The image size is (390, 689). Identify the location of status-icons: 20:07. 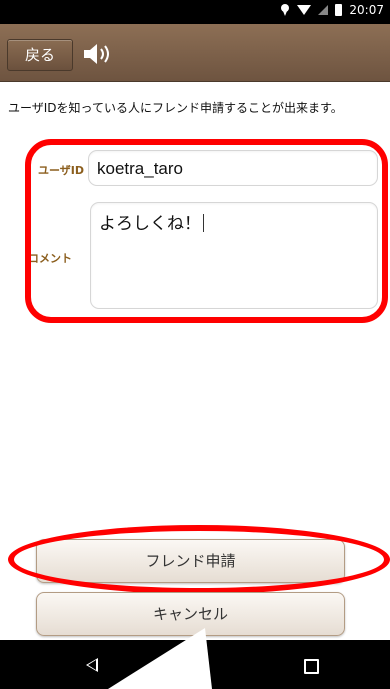
(332, 10).